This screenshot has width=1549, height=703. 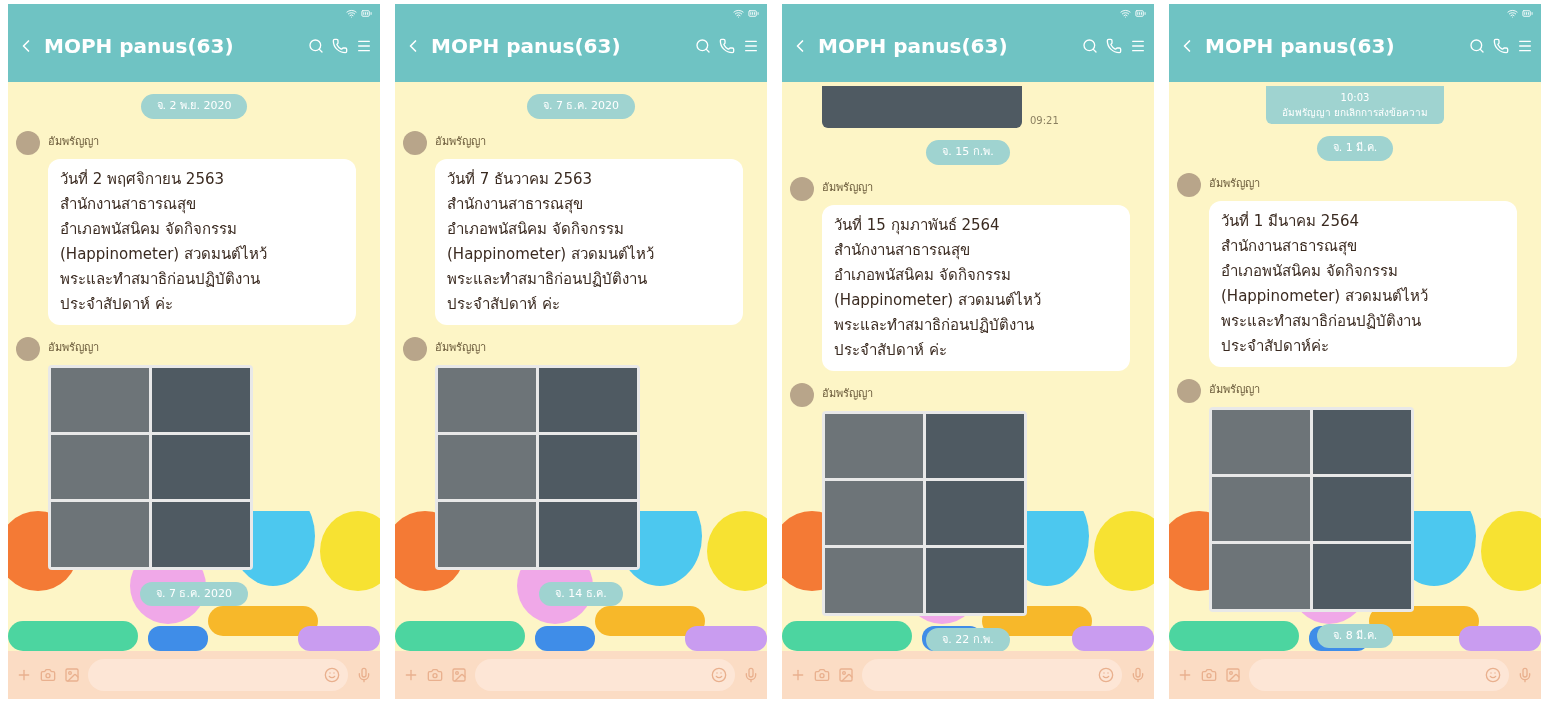 What do you see at coordinates (589, 241) in the screenshot?
I see `message-bubble: วันที่ 7 ธันวาคม 2563 สำนักงานสาธารณสุข อำเภอพนัสนิคม จัดกิจกรรม (Happinometer) สวดมนต์ไหว้ พระและทำสมาธิก่อนปฏิบัติงาน ประจำสัปดาห์ ค่ะ` at bounding box center [589, 241].